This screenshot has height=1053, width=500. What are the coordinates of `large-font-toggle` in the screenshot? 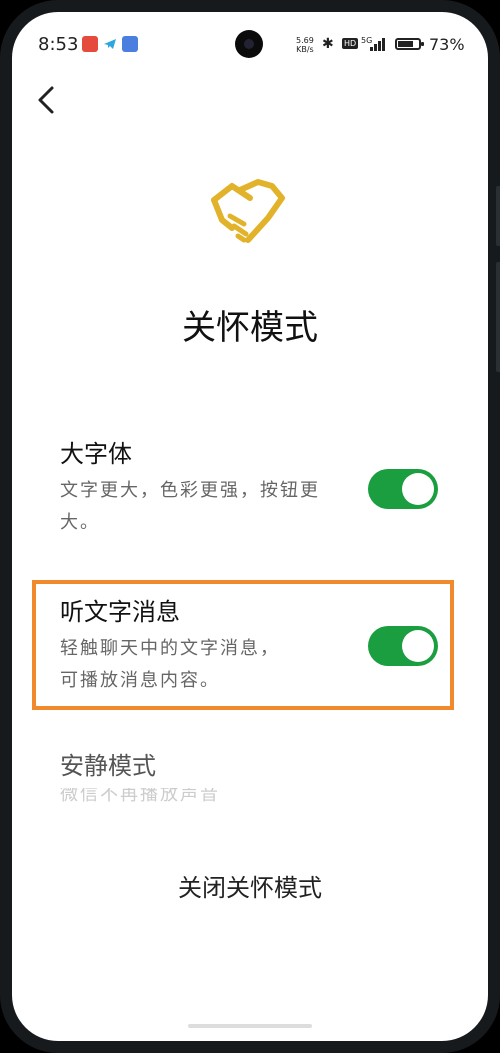 It's located at (403, 489).